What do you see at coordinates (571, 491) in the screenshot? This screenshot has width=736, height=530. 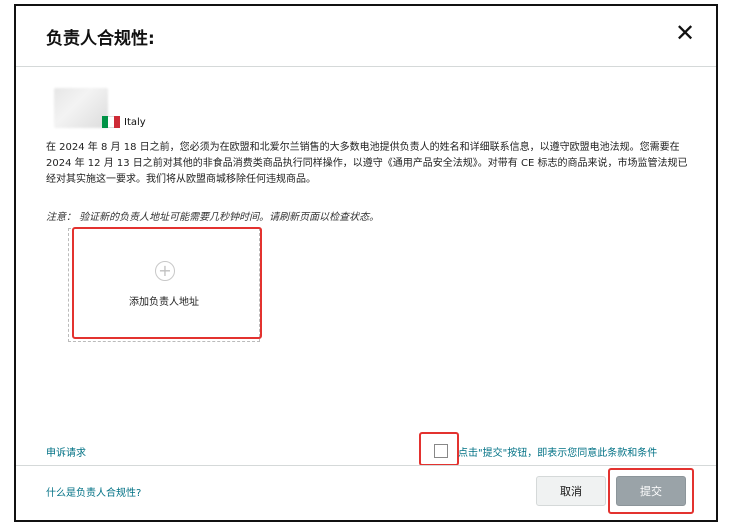 I see `cancel-button: 取消` at bounding box center [571, 491].